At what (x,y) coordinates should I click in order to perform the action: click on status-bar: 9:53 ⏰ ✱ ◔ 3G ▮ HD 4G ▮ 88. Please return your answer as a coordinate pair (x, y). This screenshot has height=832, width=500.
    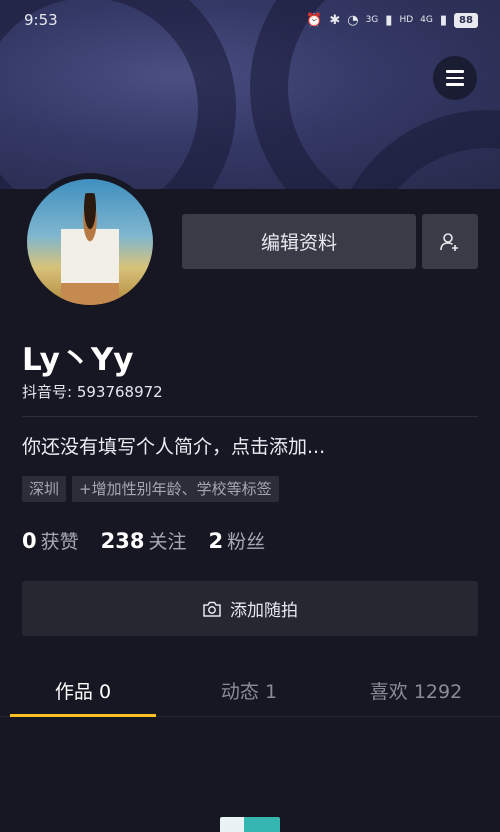
    Looking at the image, I should click on (250, 20).